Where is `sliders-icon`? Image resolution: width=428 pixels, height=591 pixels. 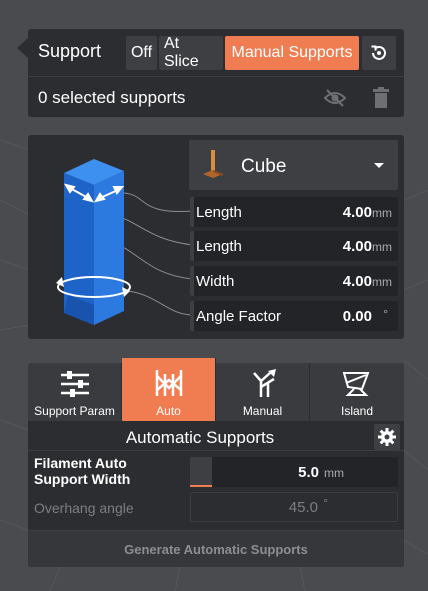
sliders-icon is located at coordinates (75, 384).